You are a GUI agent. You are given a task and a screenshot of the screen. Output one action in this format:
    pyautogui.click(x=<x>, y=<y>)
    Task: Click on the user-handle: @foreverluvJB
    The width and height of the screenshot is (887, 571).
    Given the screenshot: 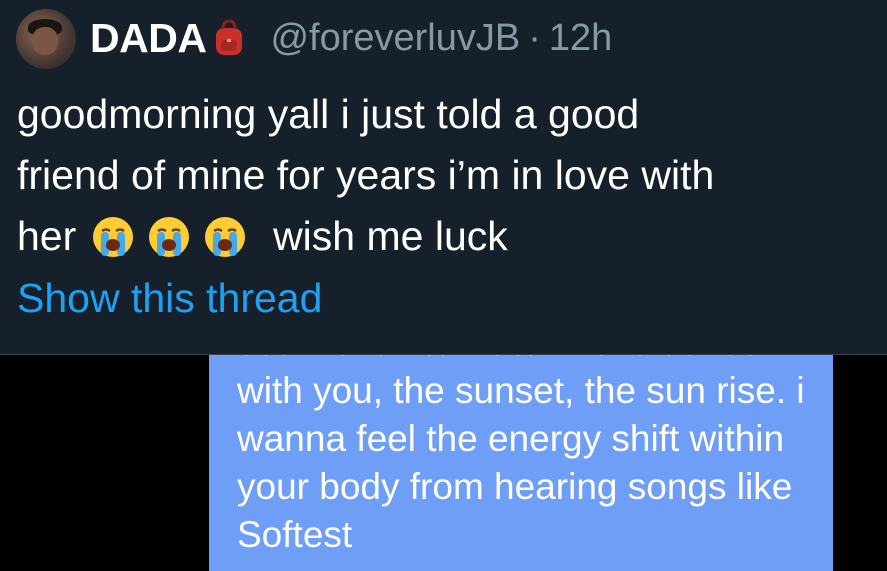 What is the action you would take?
    pyautogui.click(x=395, y=38)
    